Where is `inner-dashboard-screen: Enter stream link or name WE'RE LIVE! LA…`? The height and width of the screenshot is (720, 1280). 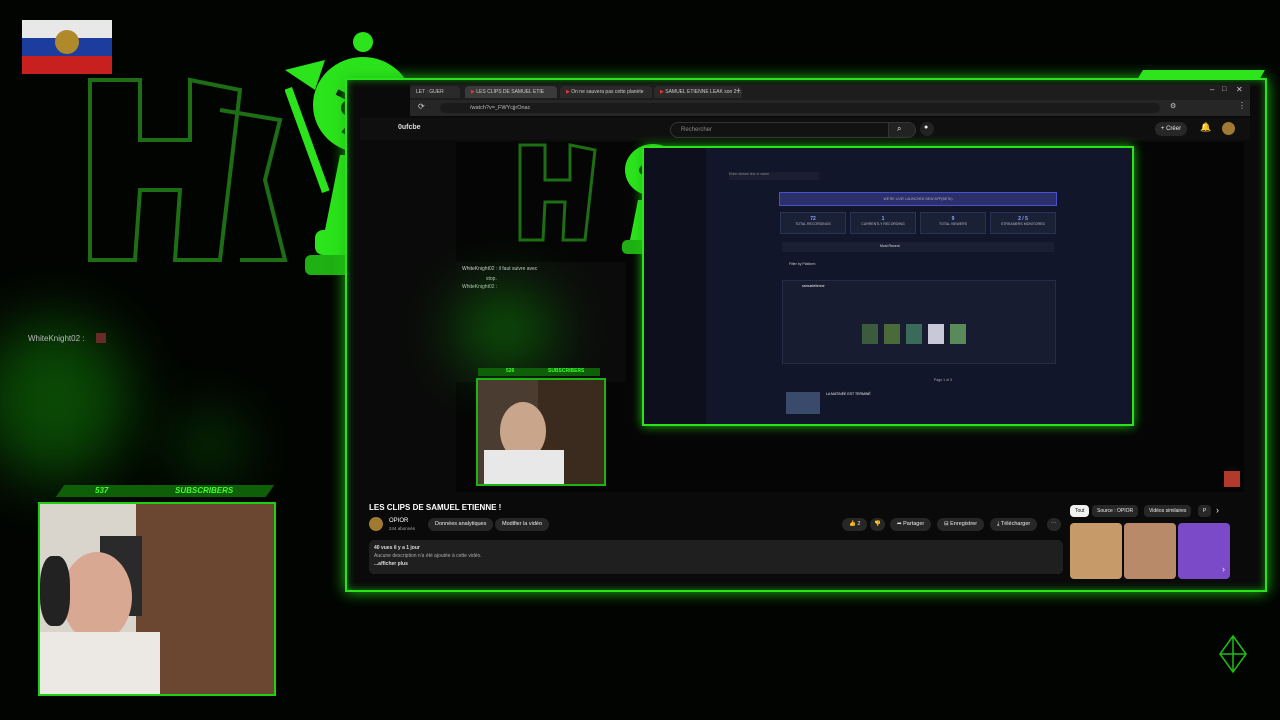
inner-dashboard-screen: Enter stream link or name WE'RE LIVE! LA… is located at coordinates (888, 286).